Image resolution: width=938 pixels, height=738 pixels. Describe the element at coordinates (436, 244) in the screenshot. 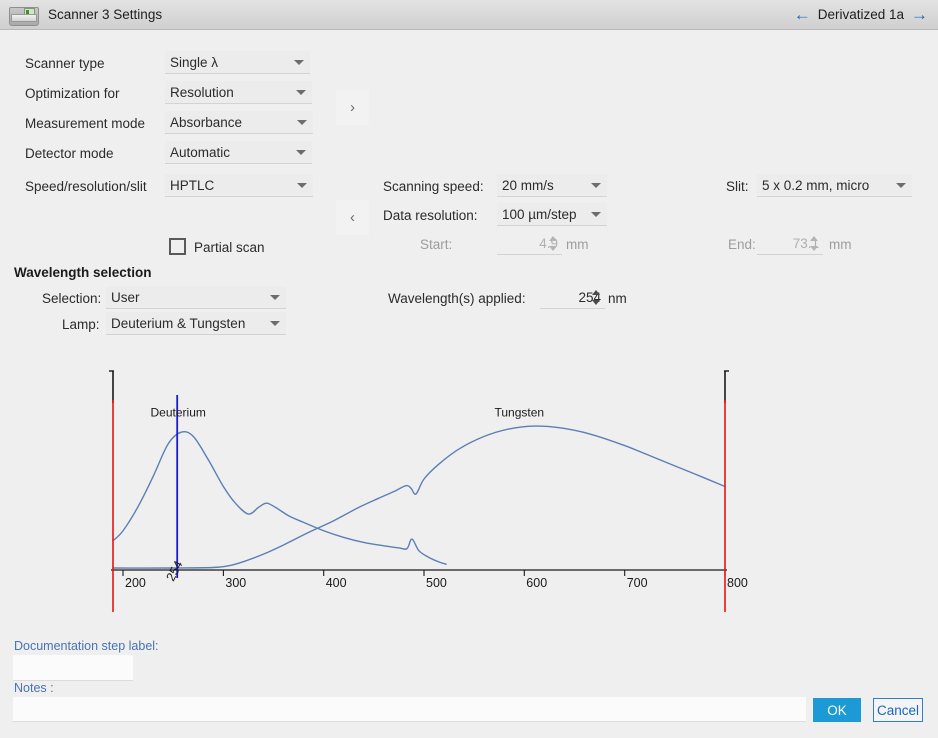

I see `label-start: Start:` at that location.